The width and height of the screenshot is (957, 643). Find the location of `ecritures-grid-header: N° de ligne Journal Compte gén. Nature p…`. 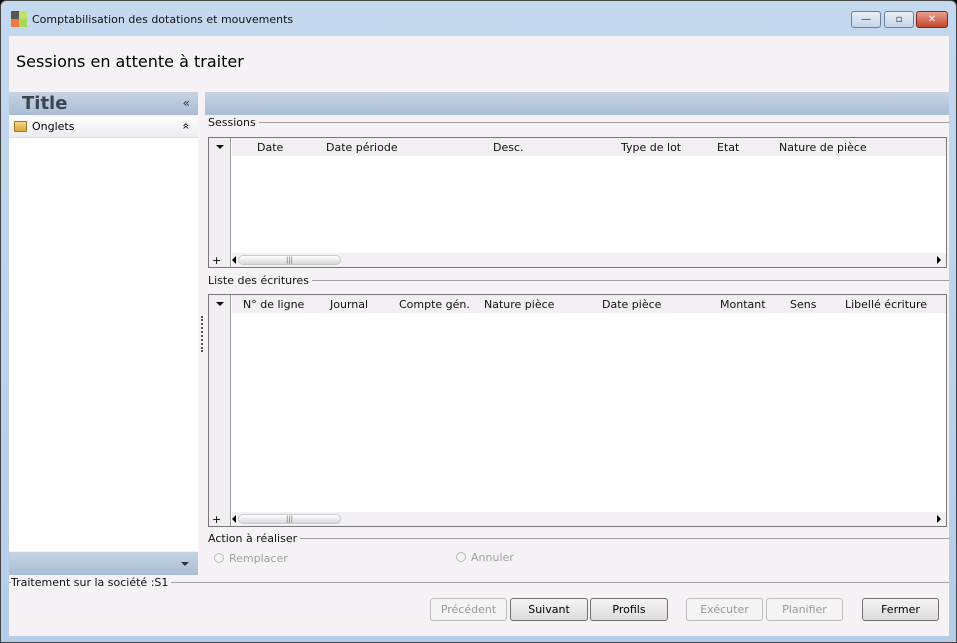

ecritures-grid-header: N° de ligne Journal Compte gén. Nature p… is located at coordinates (589, 304).